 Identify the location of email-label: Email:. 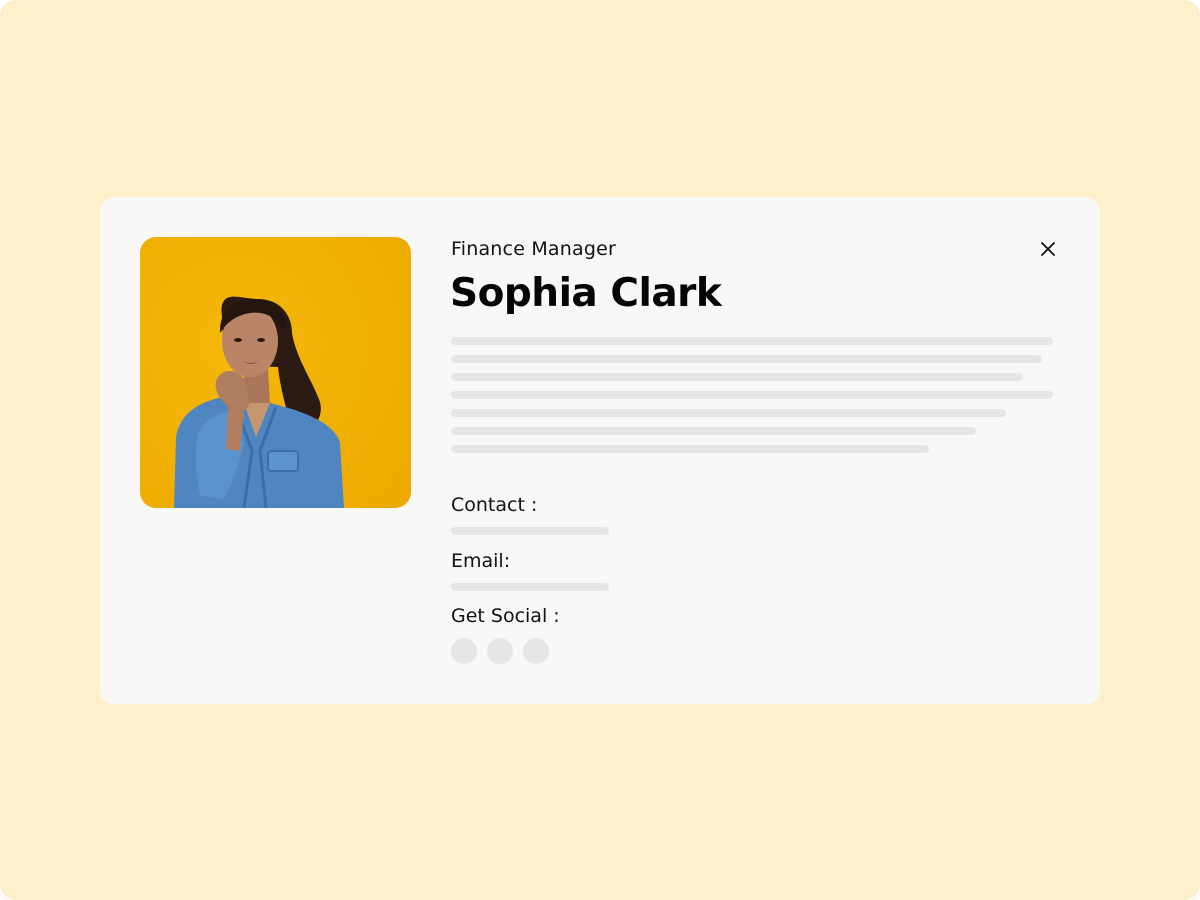
(481, 561).